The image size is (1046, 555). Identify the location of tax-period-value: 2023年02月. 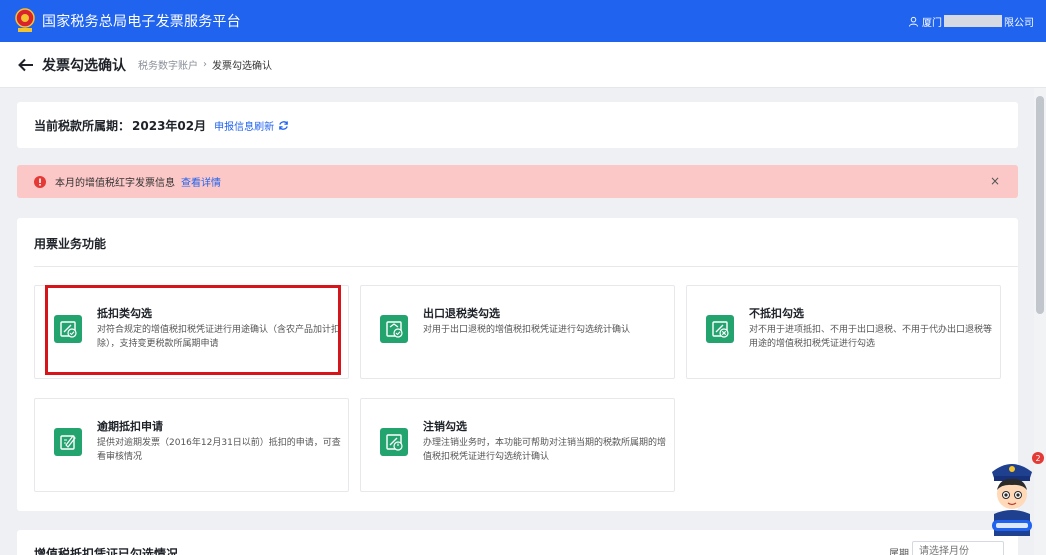
(169, 125).